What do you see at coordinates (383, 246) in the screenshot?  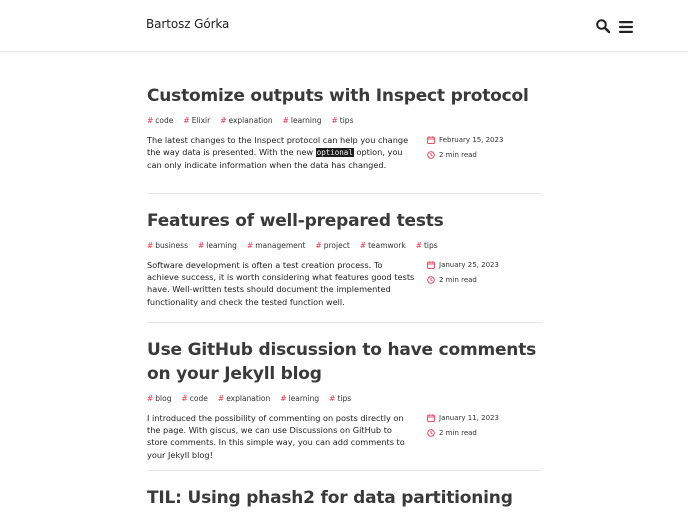 I see `tag-link: # teamwork` at bounding box center [383, 246].